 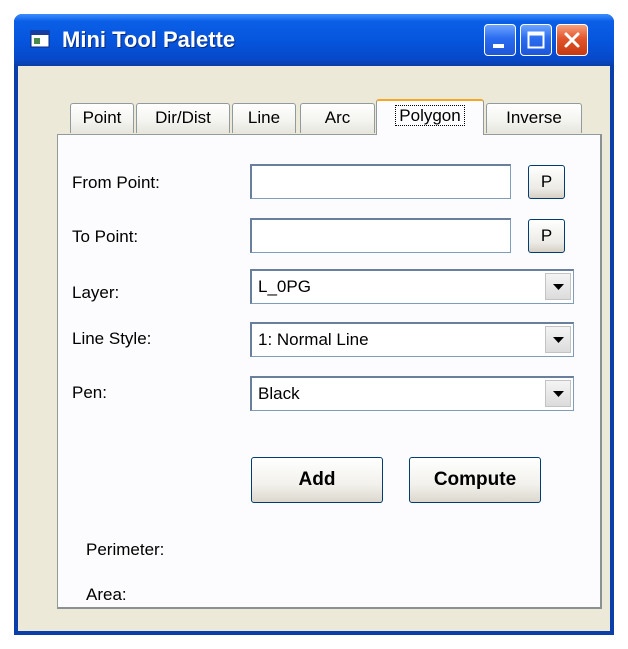 What do you see at coordinates (89, 392) in the screenshot?
I see `pen-label: Pen:` at bounding box center [89, 392].